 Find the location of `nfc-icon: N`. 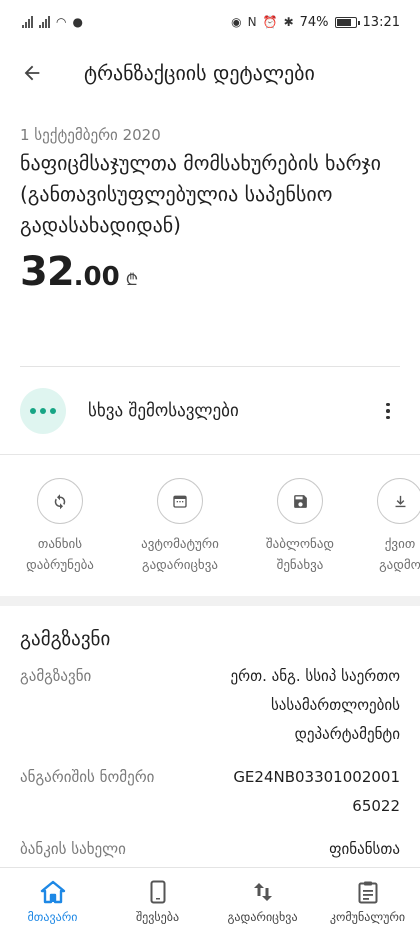

nfc-icon: N is located at coordinates (252, 22).